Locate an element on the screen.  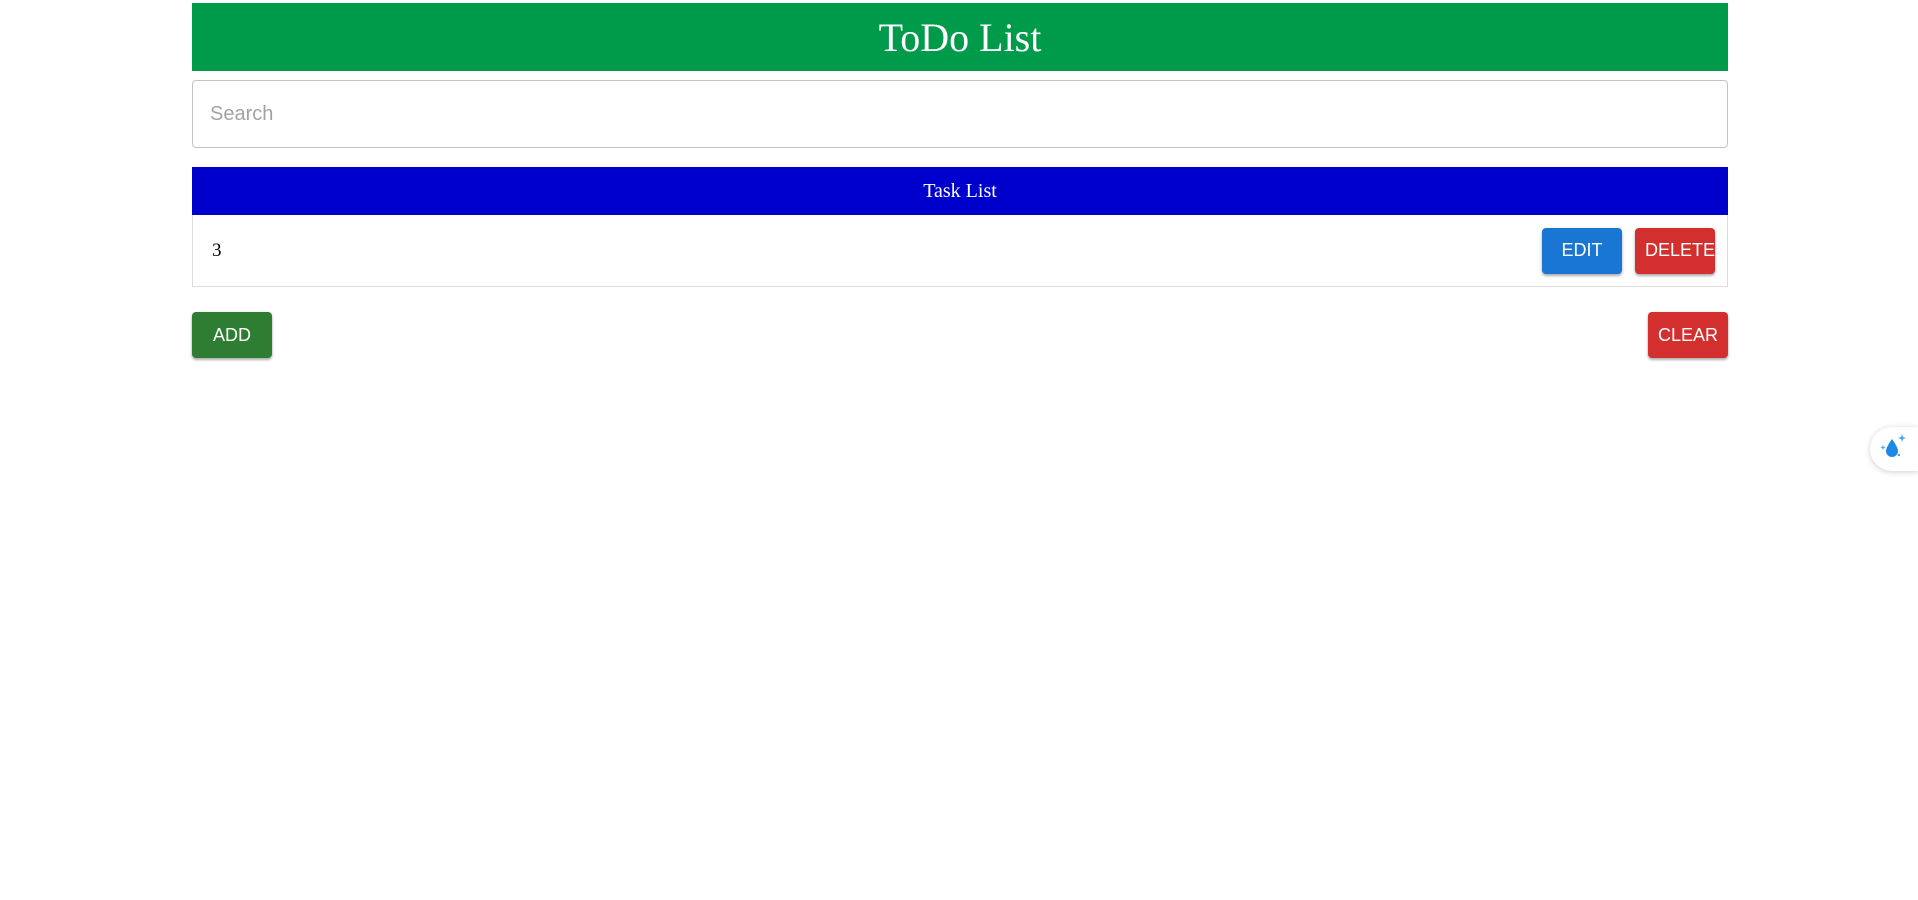
page-title: ToDo List is located at coordinates (960, 37).